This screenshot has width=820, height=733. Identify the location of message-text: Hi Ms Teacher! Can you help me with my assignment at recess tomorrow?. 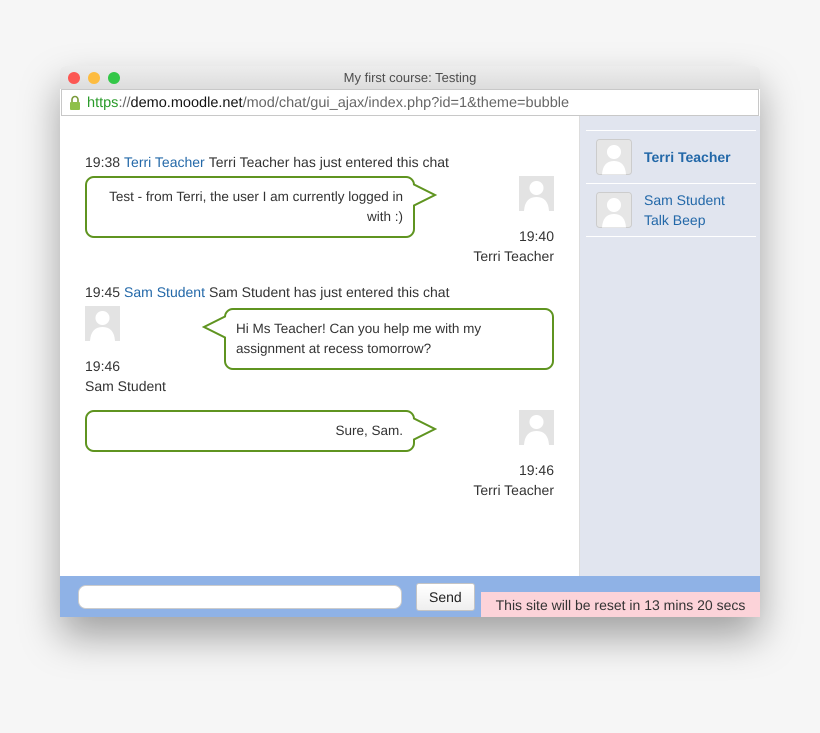
(359, 338).